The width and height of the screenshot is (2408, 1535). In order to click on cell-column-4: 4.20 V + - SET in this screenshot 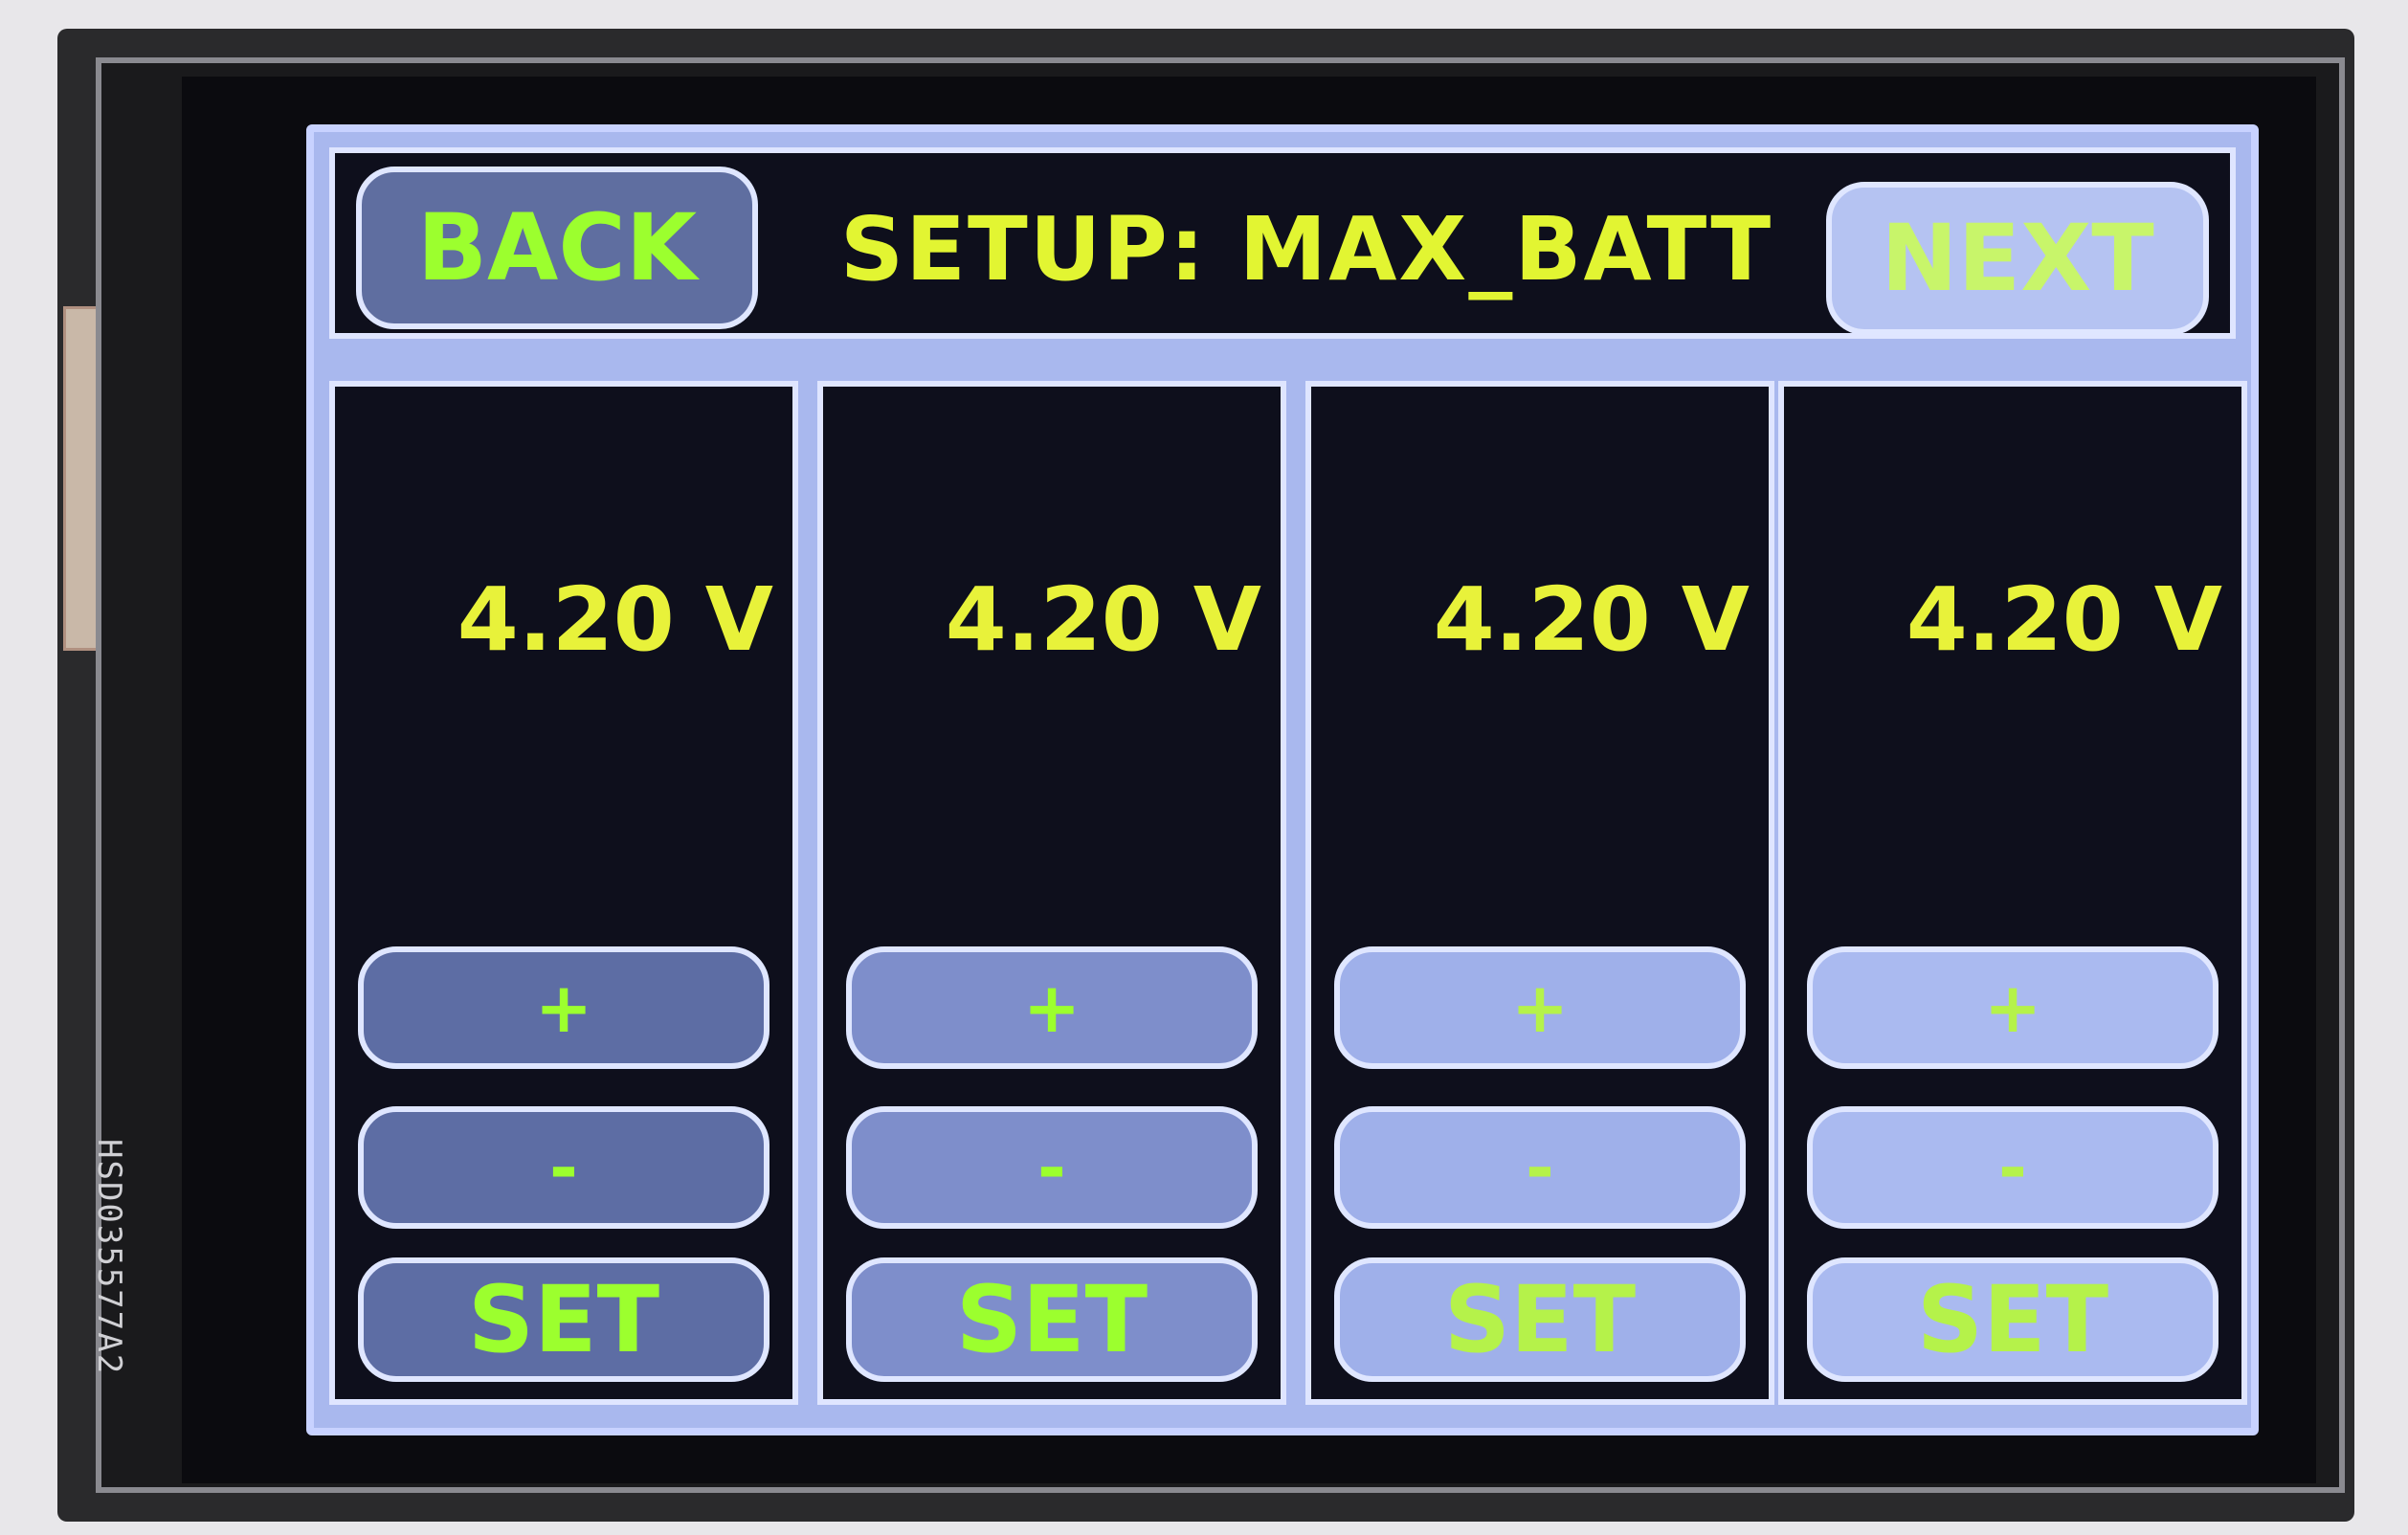, I will do `click(2012, 893)`.